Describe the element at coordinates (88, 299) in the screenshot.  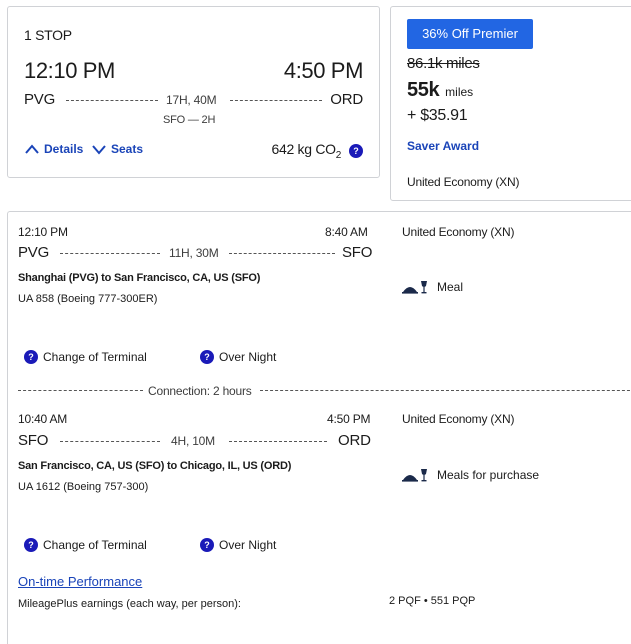
I see `segment-flight: UA 858 (Boeing 777-300ER)` at that location.